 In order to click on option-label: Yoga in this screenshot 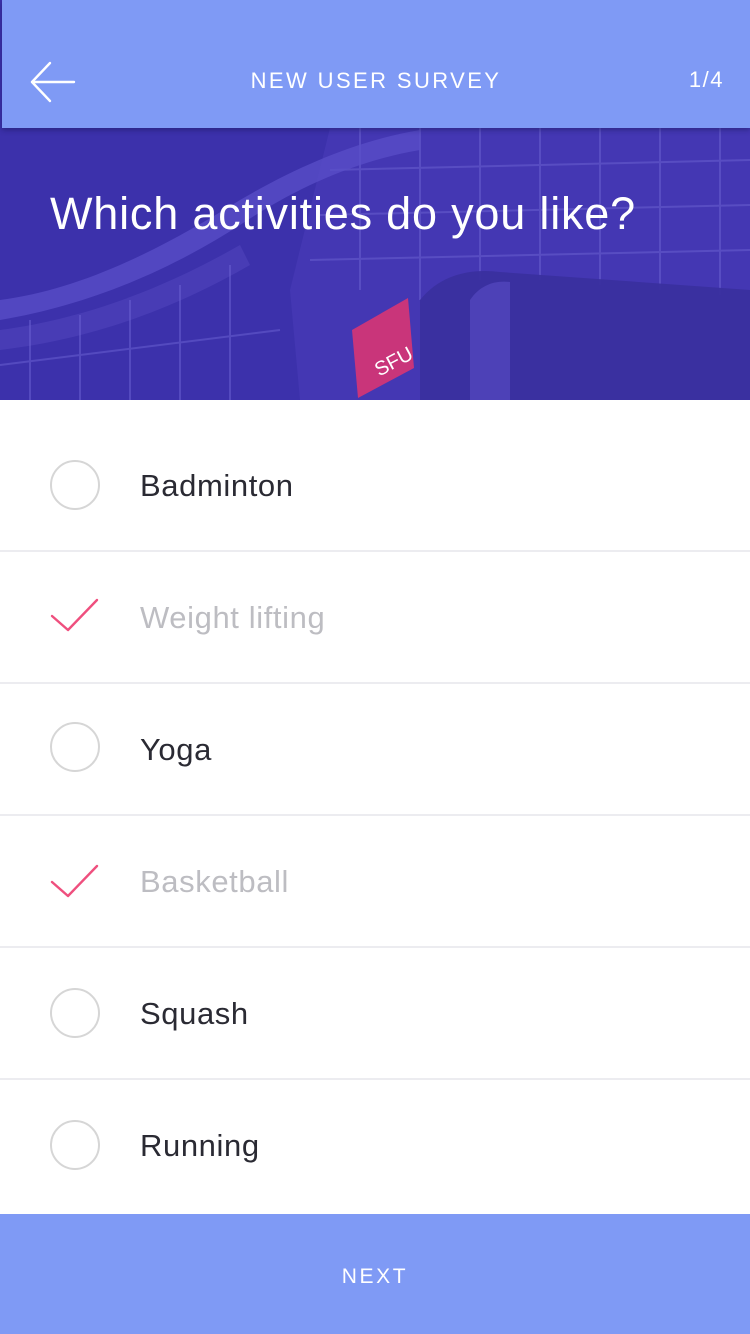, I will do `click(176, 749)`.